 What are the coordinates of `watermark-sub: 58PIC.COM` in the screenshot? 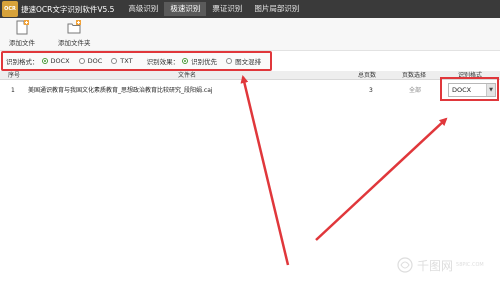 It's located at (470, 265).